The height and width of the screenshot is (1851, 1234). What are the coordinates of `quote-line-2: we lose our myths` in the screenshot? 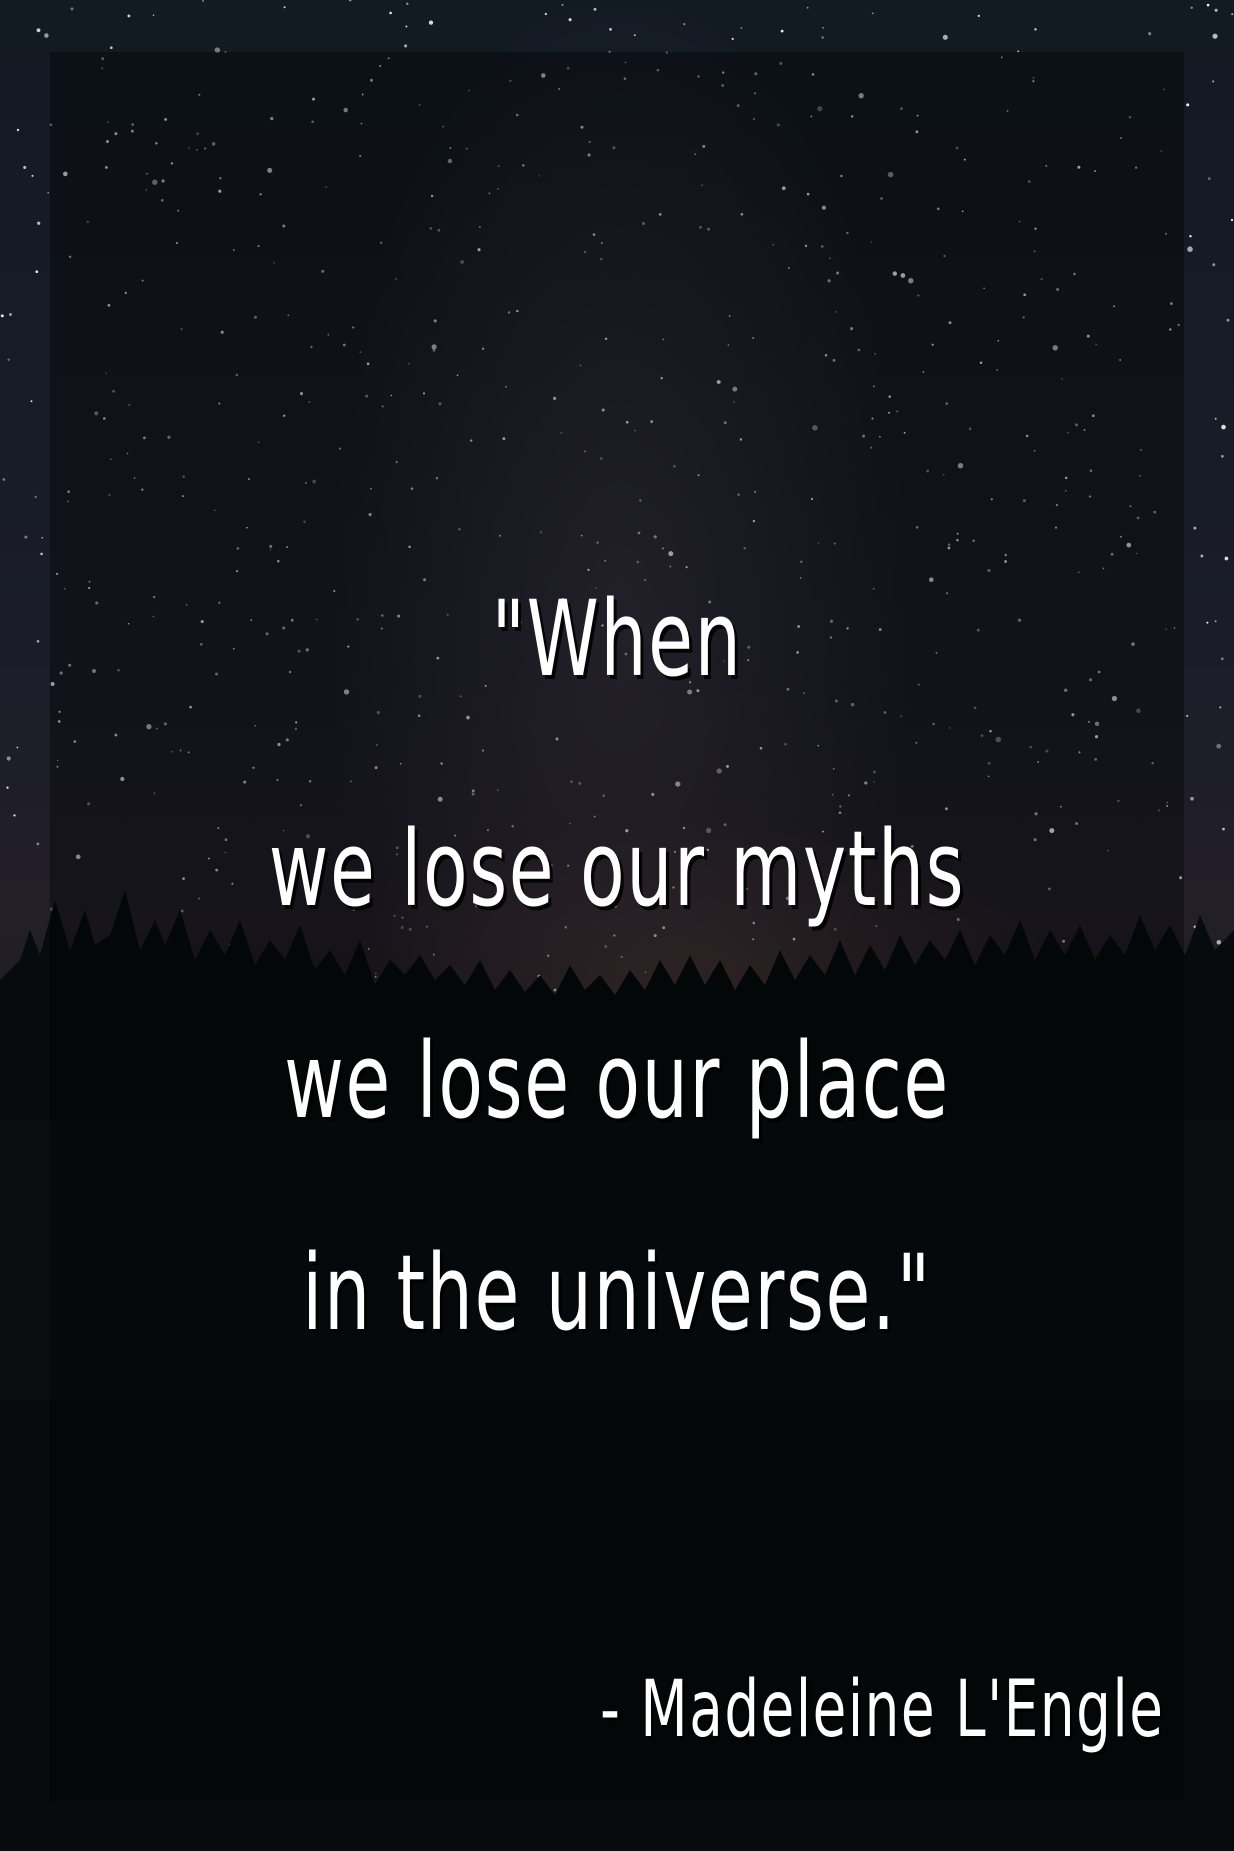 It's located at (617, 869).